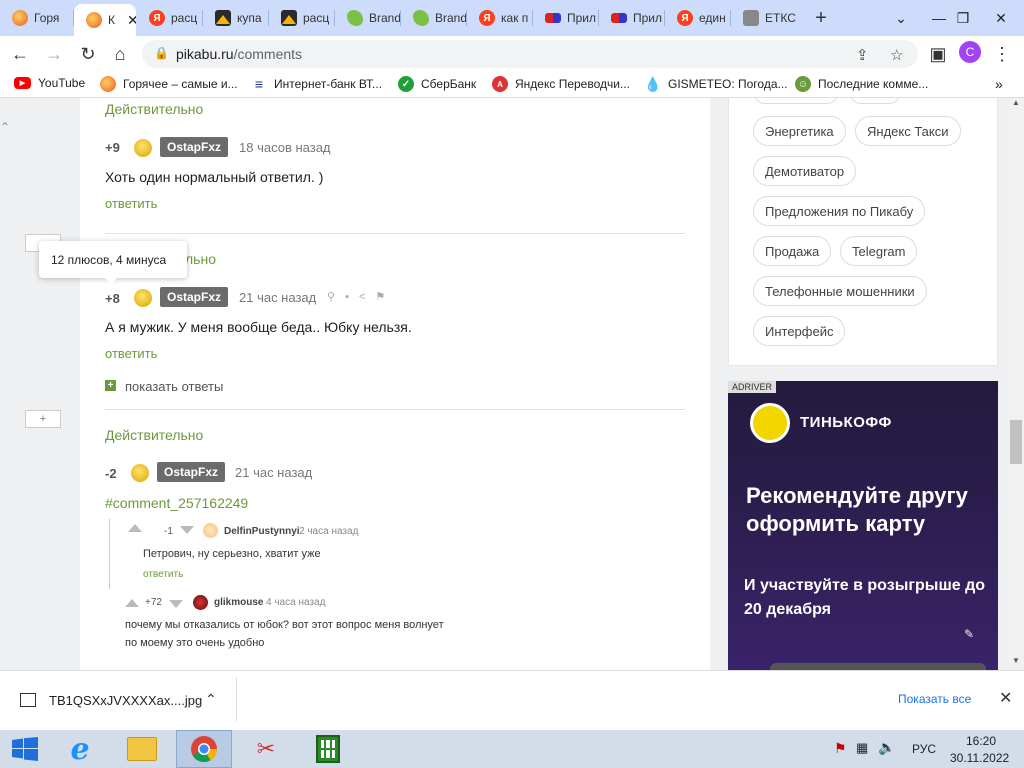 The width and height of the screenshot is (1024, 768). I want to click on comment-rating: +8, so click(112, 298).